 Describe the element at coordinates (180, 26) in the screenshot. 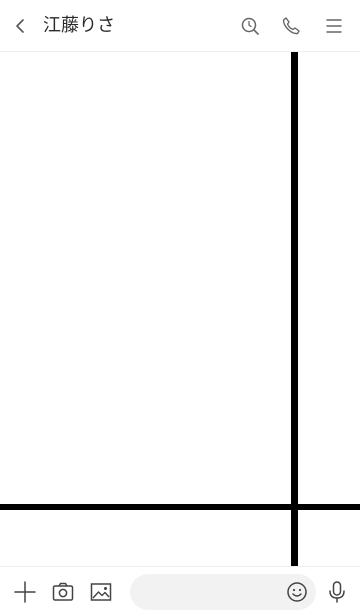

I see `chat-header: 江藤りさ` at that location.